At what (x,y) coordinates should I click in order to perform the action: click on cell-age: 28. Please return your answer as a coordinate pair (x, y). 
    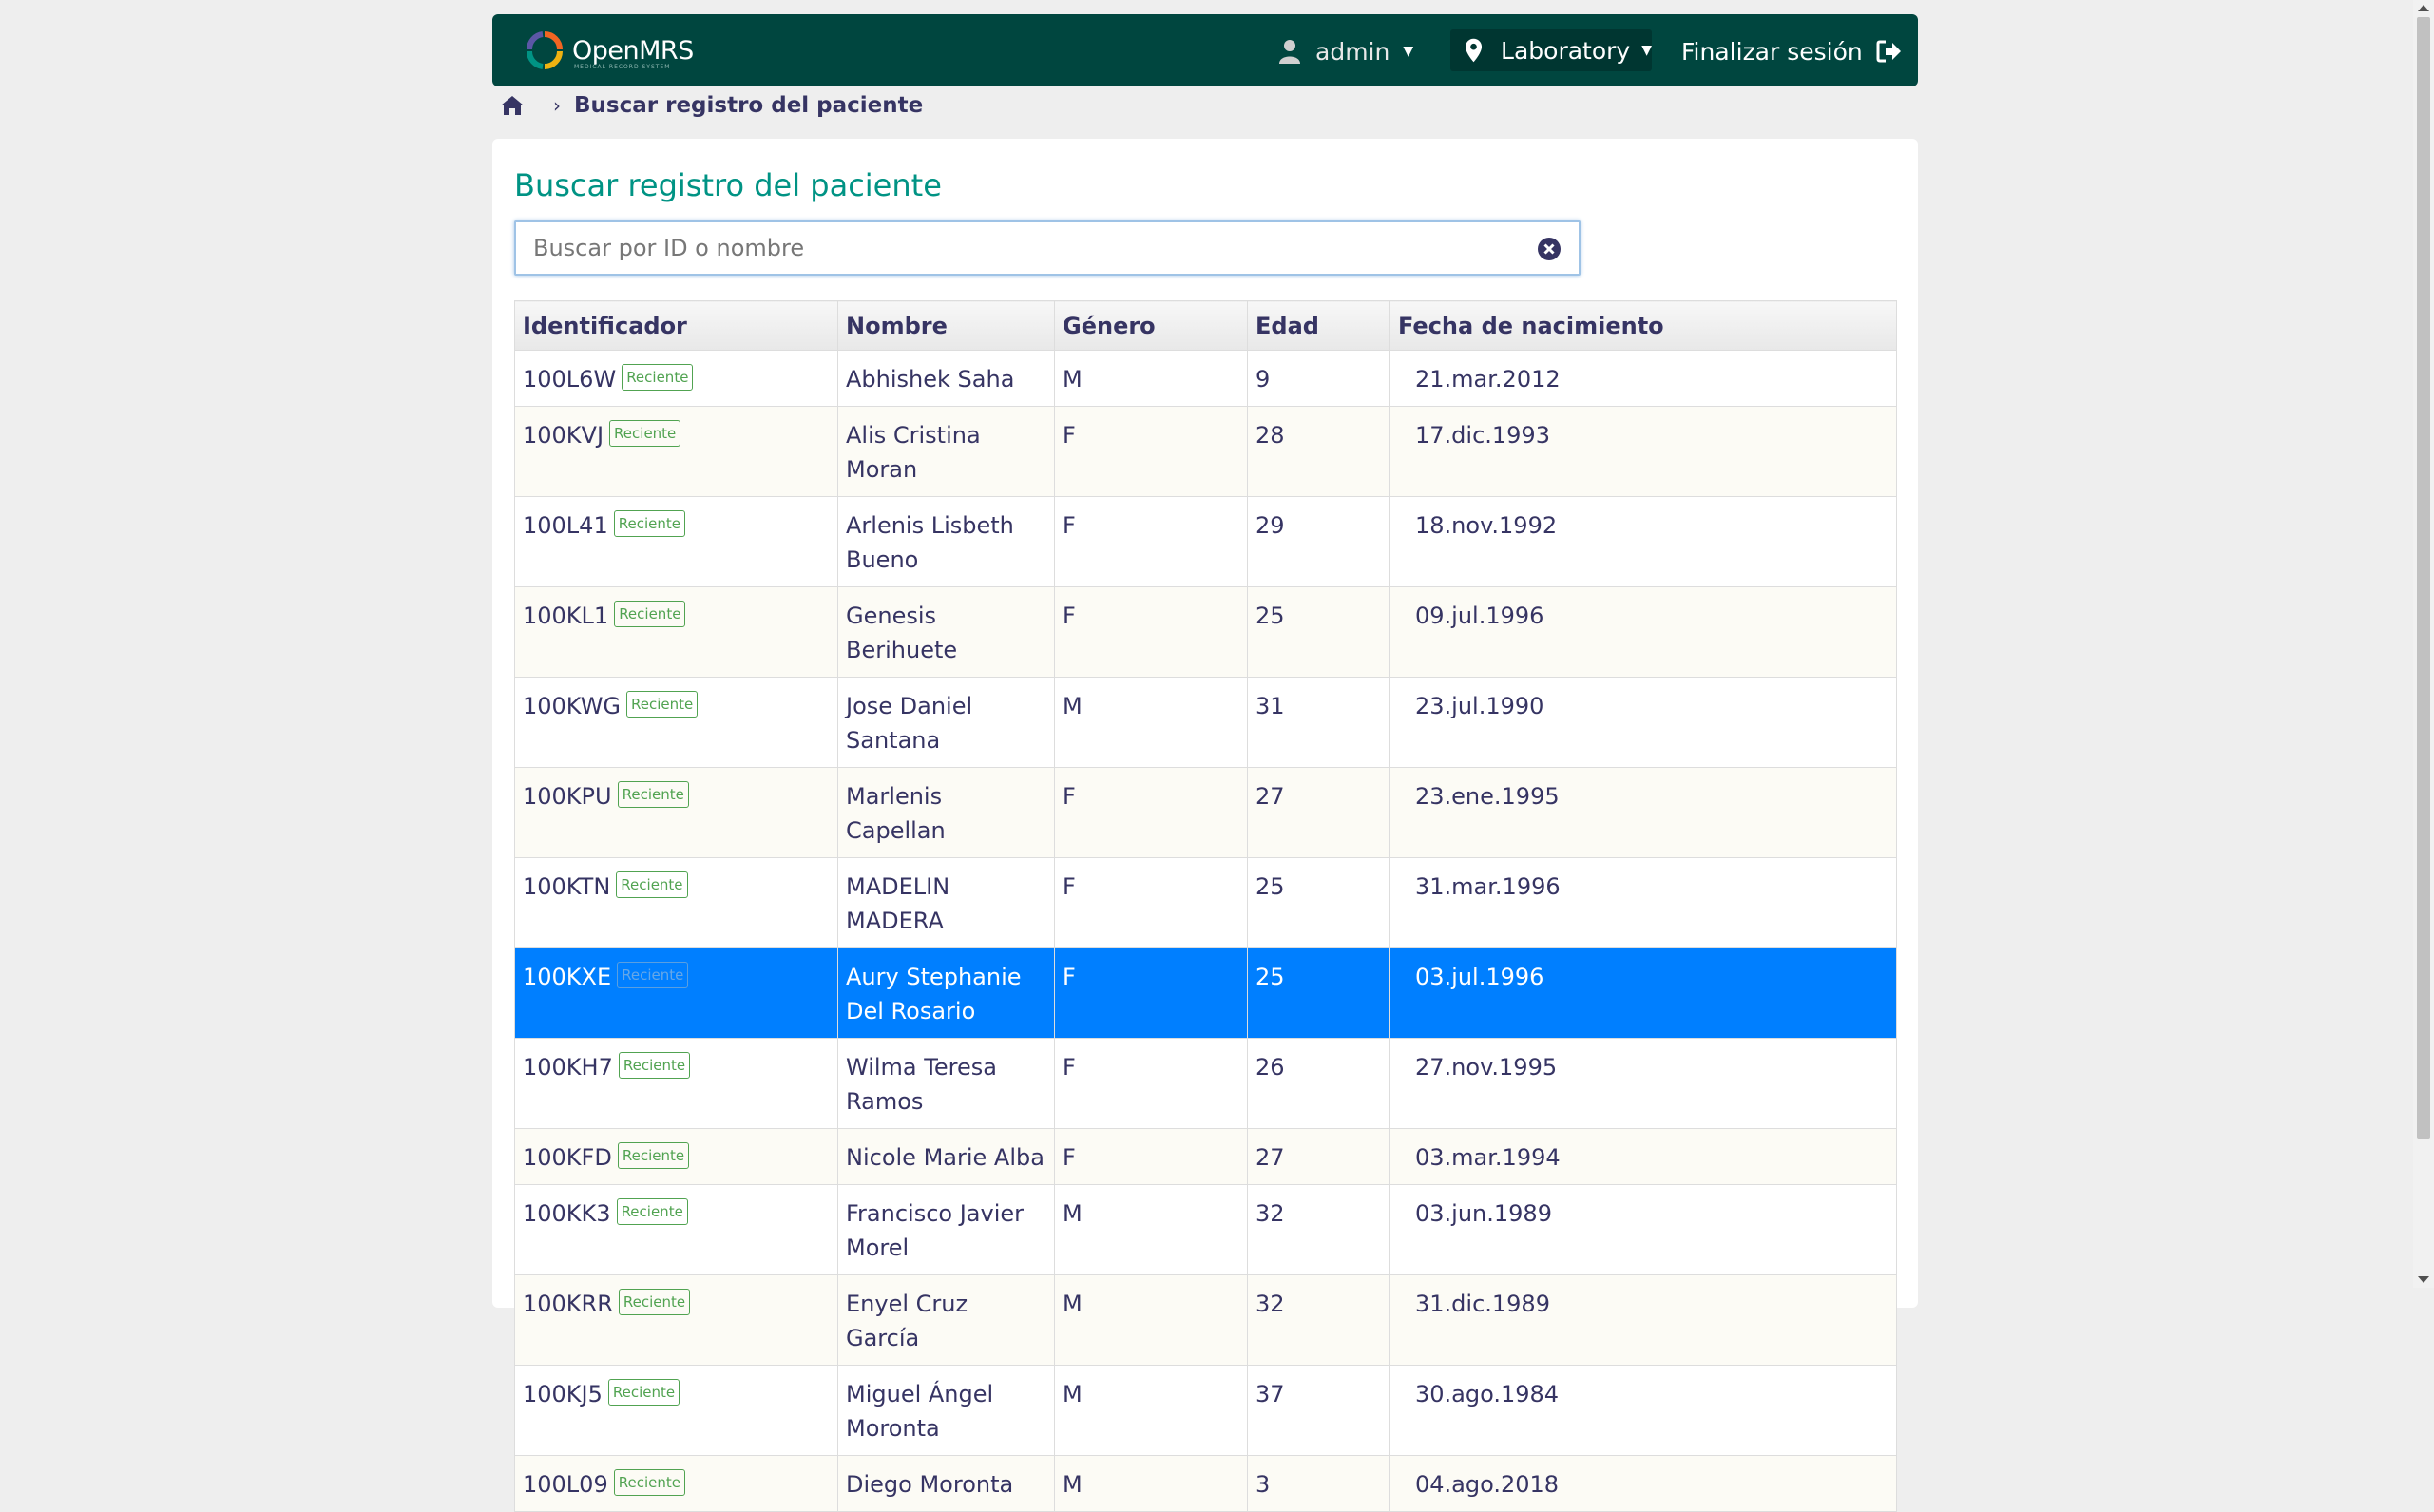
    Looking at the image, I should click on (1319, 451).